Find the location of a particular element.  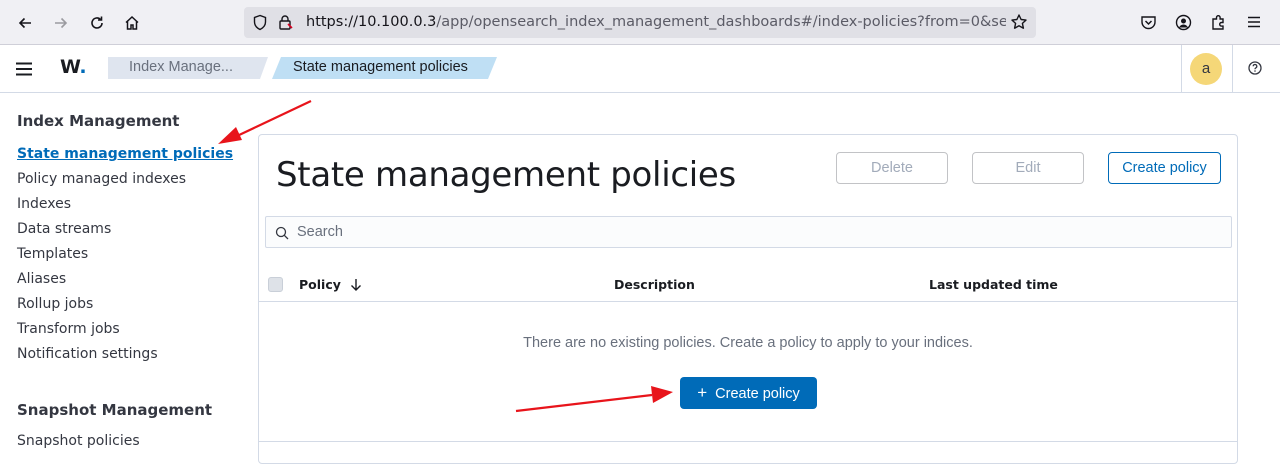

sidebar-heading-index-management: Index Management is located at coordinates (98, 121).